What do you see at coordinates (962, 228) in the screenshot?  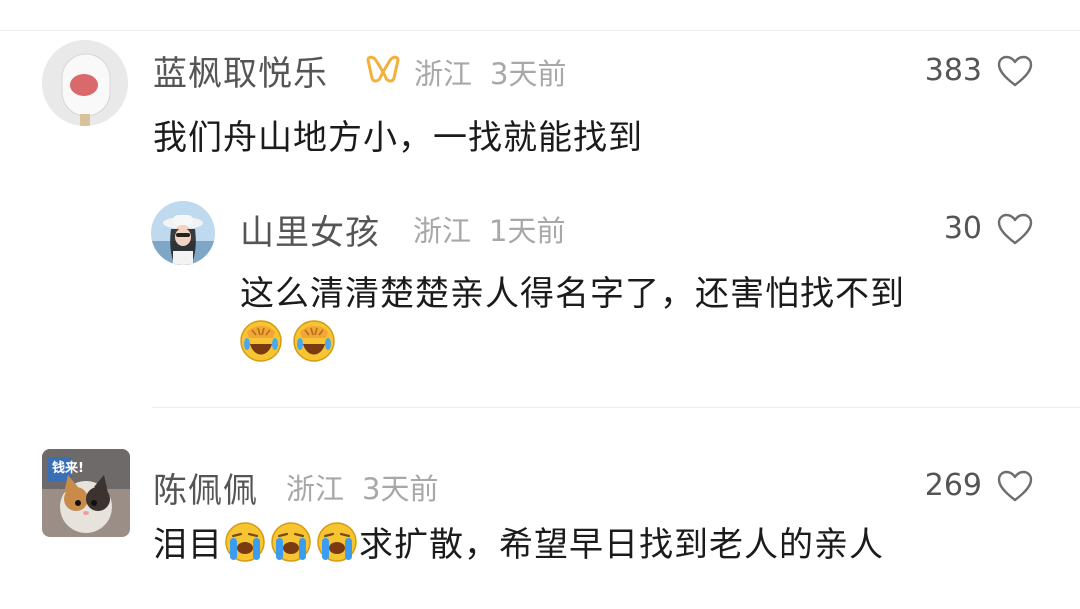 I see `like-count: 30` at bounding box center [962, 228].